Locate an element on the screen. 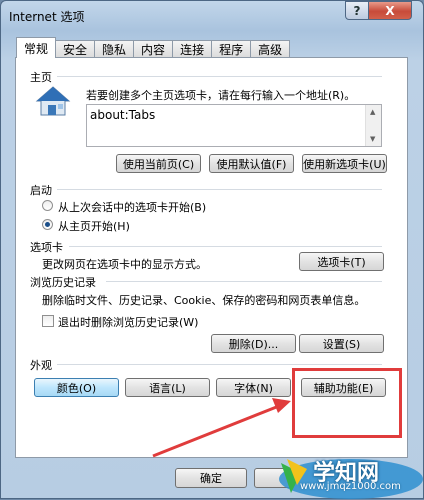 The height and width of the screenshot is (500, 424). watermark-url: www.jmqz1000.com is located at coordinates (350, 486).